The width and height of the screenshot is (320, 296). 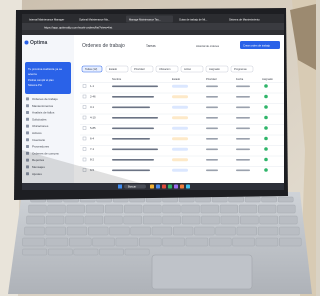 What do you see at coordinates (39, 140) in the screenshot?
I see `sidebar-item: Inventario` at bounding box center [39, 140].